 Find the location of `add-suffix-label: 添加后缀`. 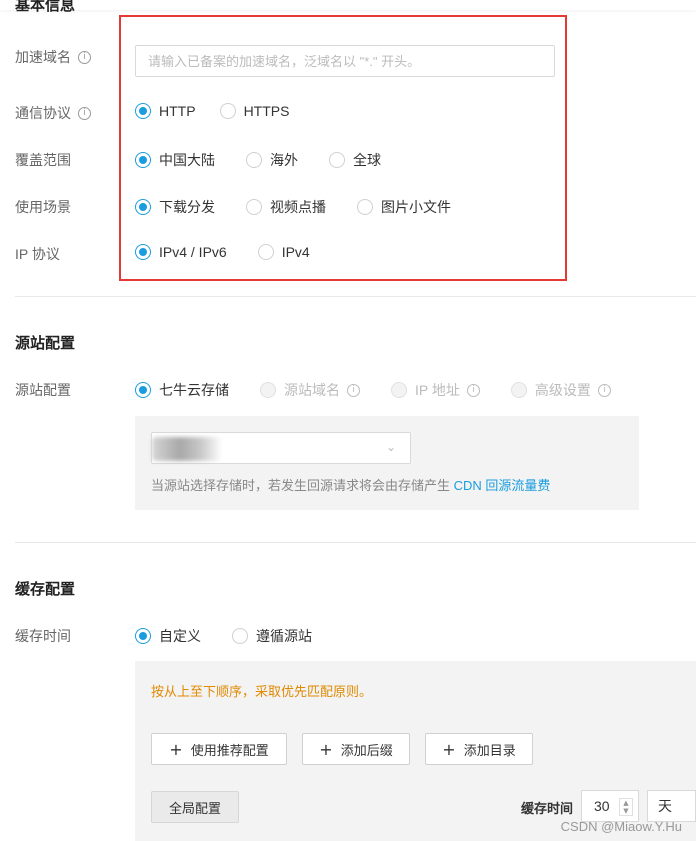

add-suffix-label: 添加后缀 is located at coordinates (366, 750).